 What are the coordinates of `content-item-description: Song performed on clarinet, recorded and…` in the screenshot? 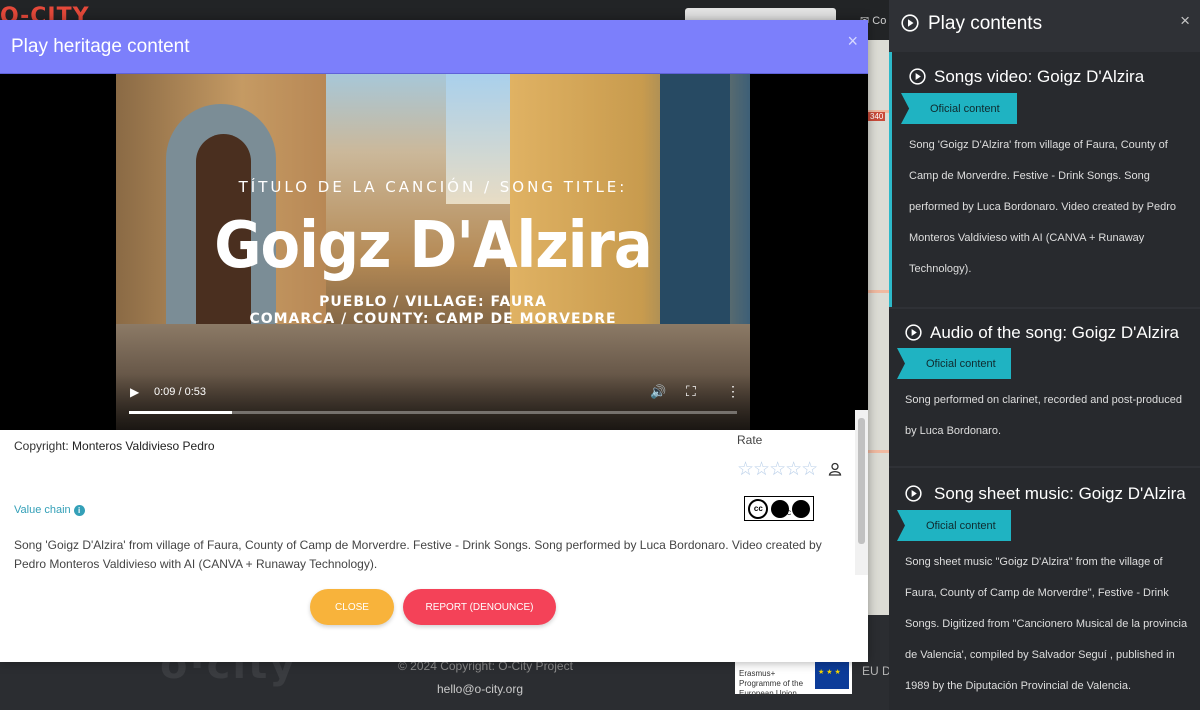 It's located at (1044, 415).